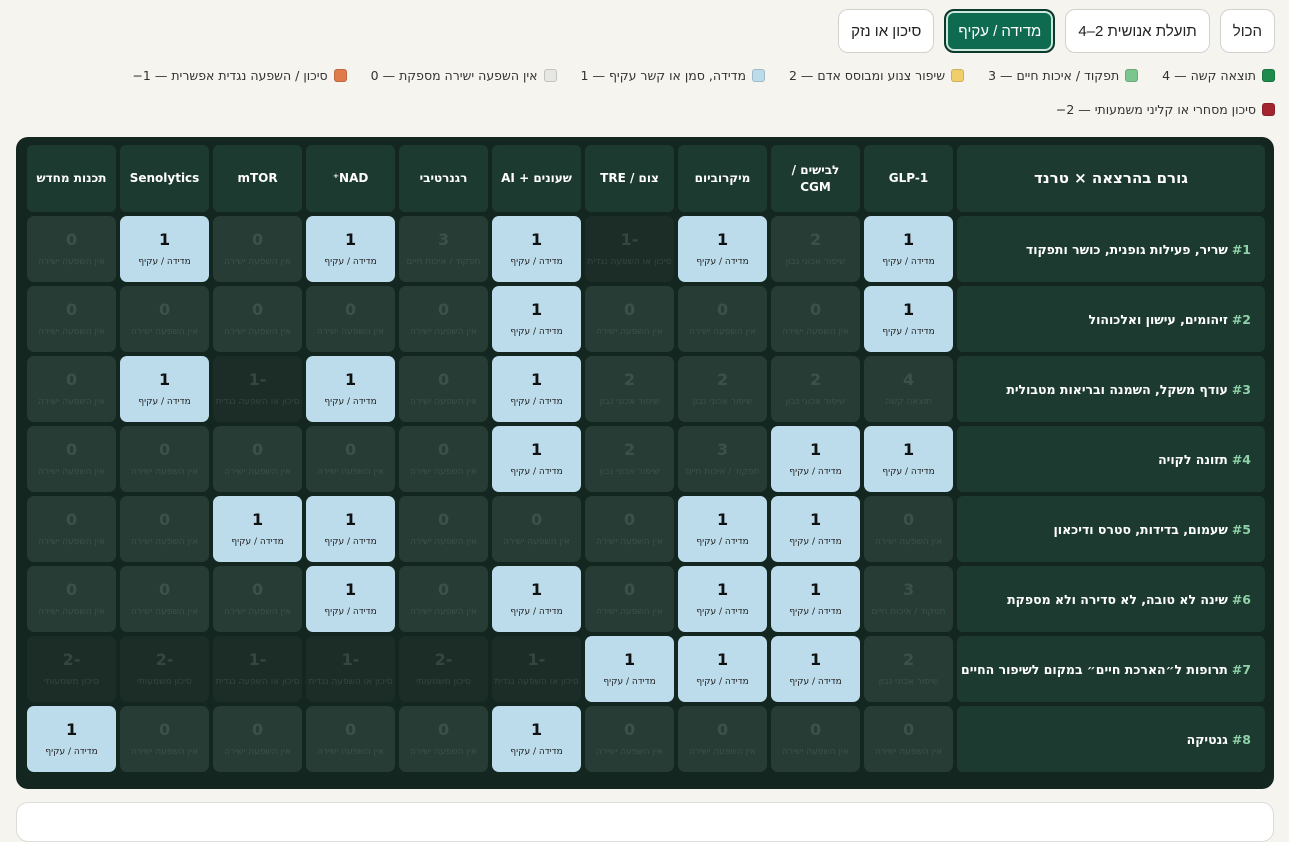  Describe the element at coordinates (673, 75) in the screenshot. I see `legend-item-3: 1 — מדידה, סמן או קשר עקיף` at that location.